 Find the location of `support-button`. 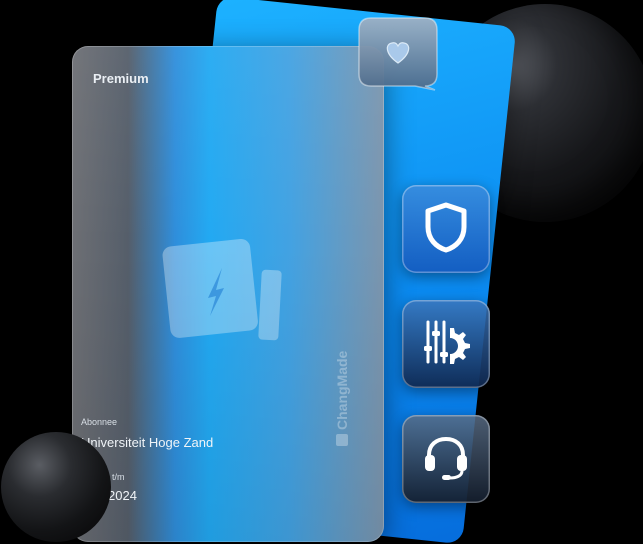

support-button is located at coordinates (446, 459).